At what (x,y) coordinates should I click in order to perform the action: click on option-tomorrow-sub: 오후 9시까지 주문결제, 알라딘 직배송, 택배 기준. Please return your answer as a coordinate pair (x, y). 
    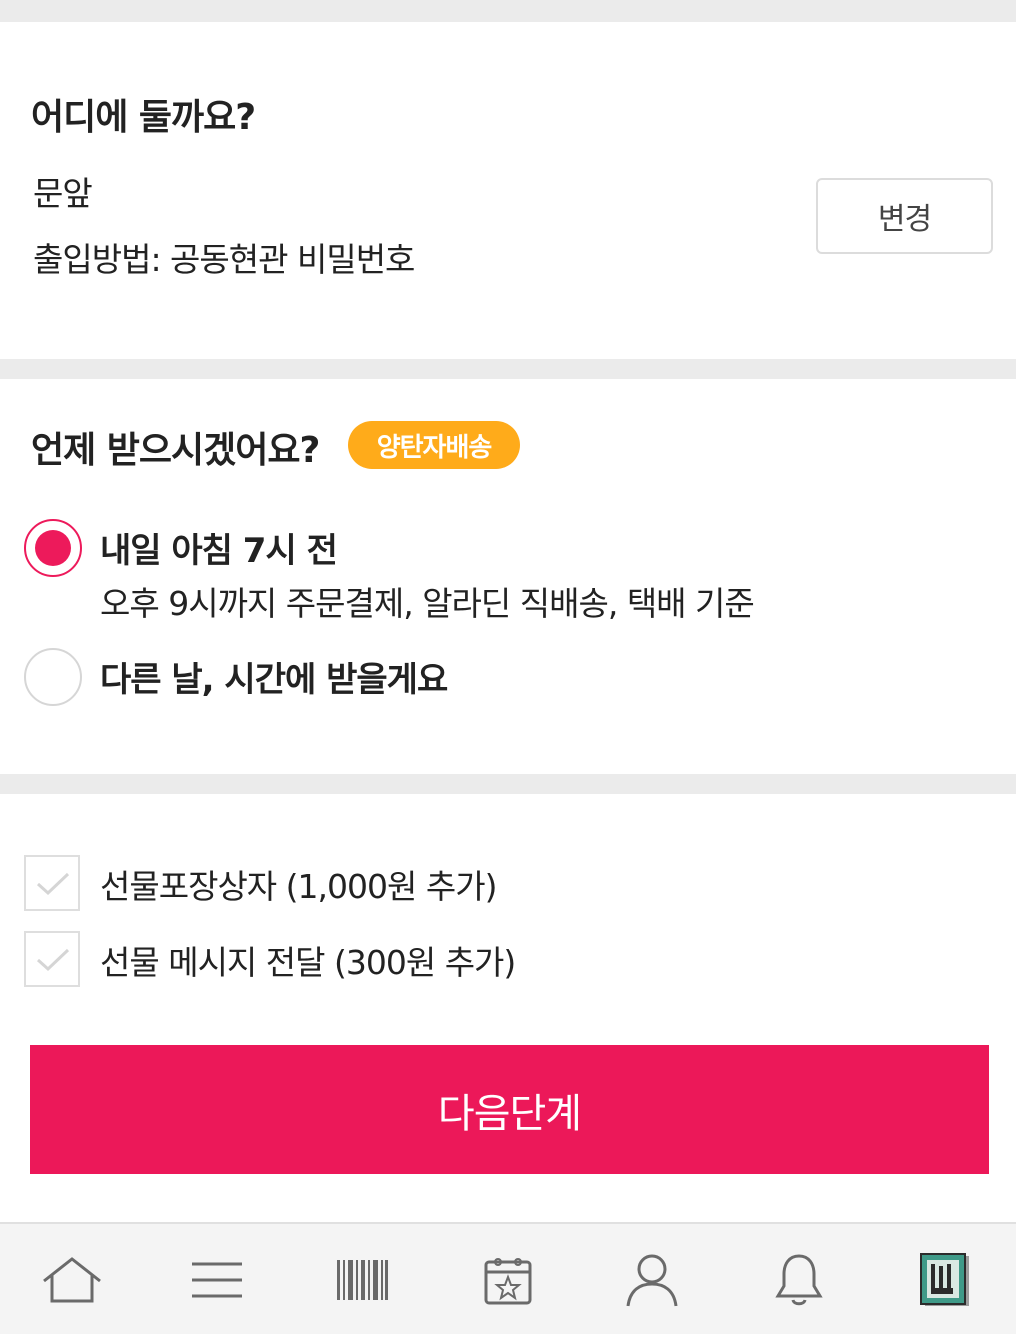
    Looking at the image, I should click on (427, 603).